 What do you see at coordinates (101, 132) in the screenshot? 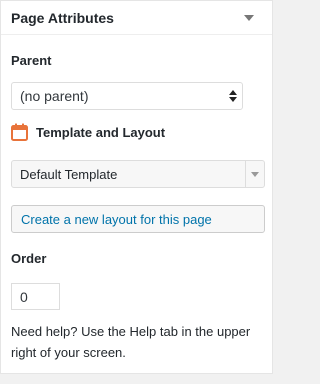
I see `template-heading: Template and Layout` at bounding box center [101, 132].